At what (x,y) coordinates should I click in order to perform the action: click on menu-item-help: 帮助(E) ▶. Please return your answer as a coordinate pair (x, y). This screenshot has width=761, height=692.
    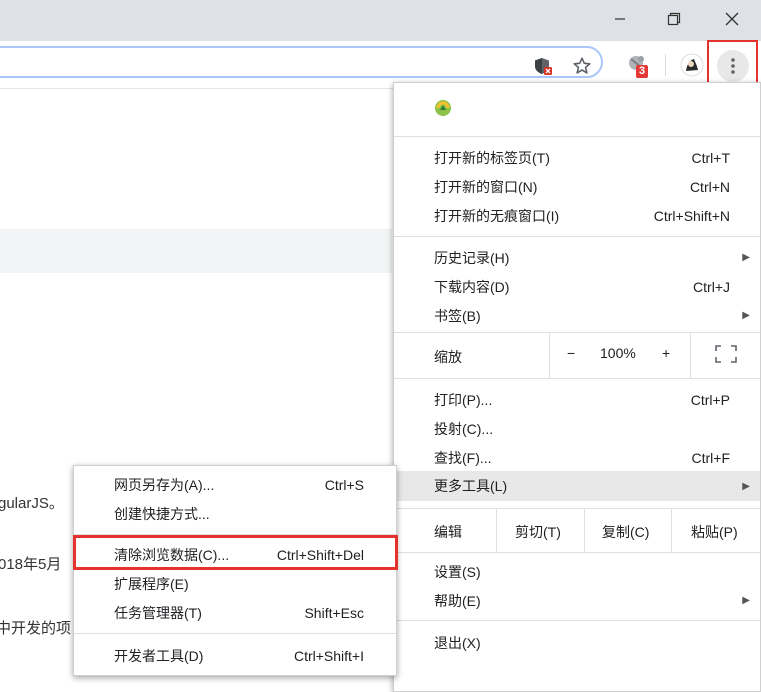
    Looking at the image, I should click on (577, 600).